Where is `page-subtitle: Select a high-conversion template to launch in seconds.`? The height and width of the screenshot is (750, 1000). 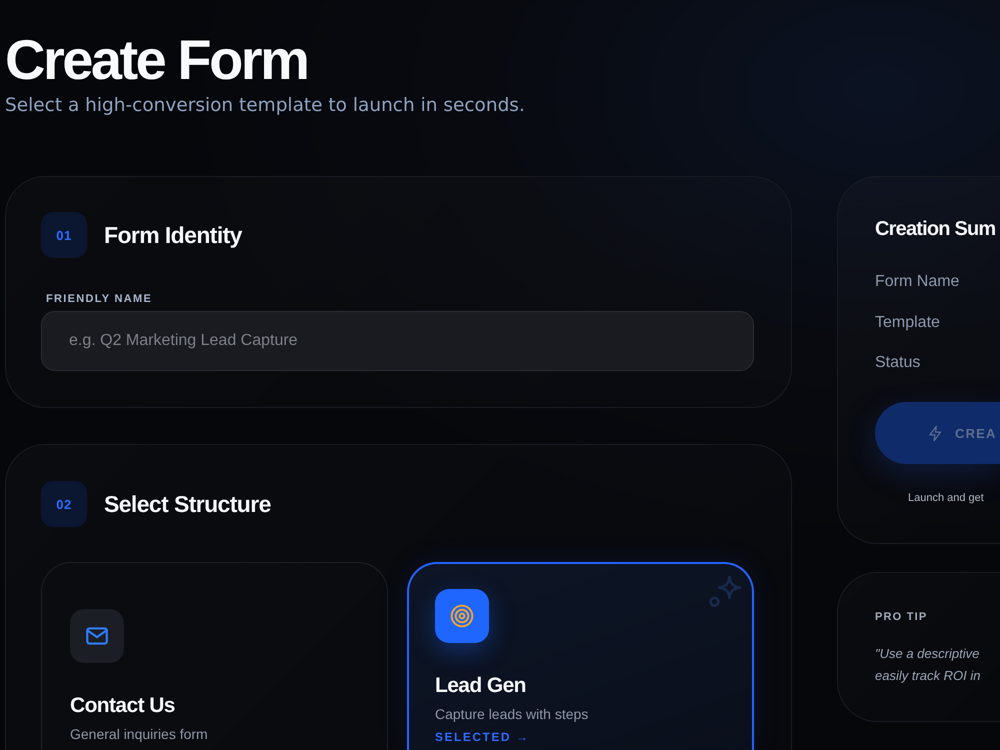 page-subtitle: Select a high-conversion template to launch in seconds. is located at coordinates (265, 106).